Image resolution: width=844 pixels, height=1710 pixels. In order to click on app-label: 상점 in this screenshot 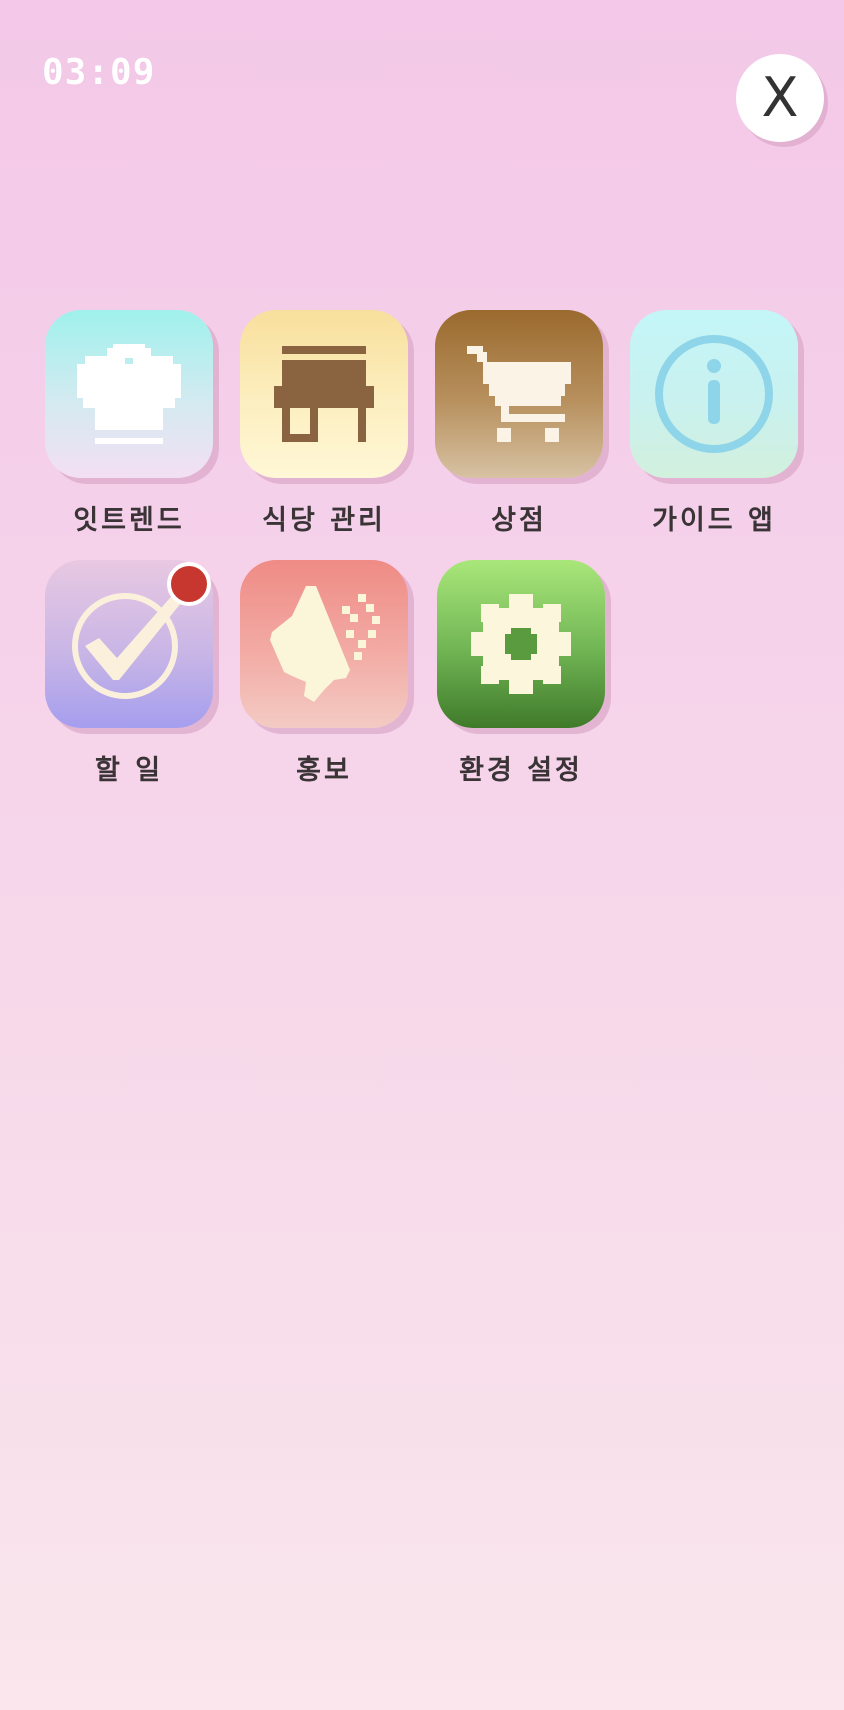, I will do `click(519, 520)`.